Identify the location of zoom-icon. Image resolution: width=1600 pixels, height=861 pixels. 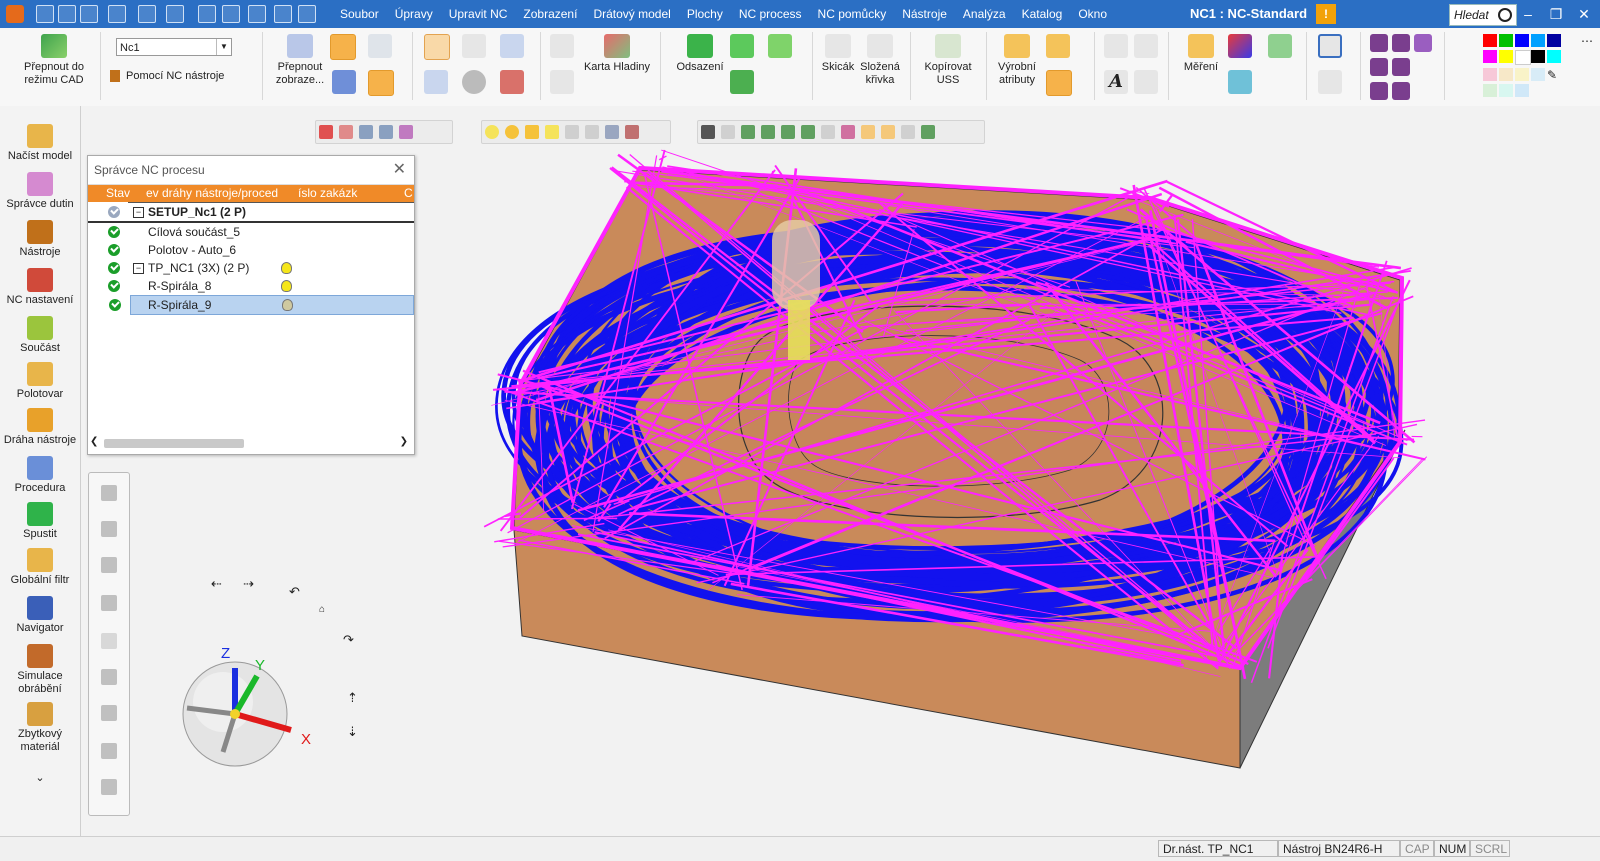
(1330, 46).